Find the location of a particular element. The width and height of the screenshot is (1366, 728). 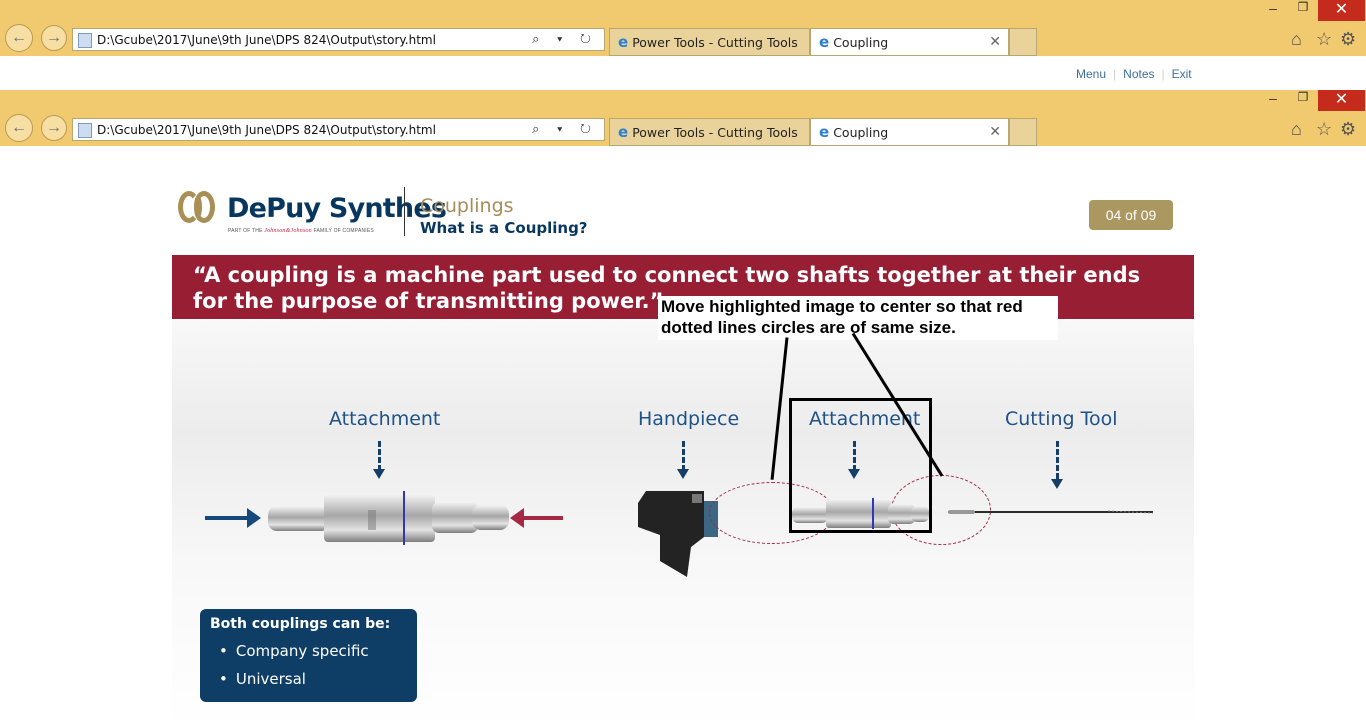

handpiece-label: Handpiece is located at coordinates (689, 419).